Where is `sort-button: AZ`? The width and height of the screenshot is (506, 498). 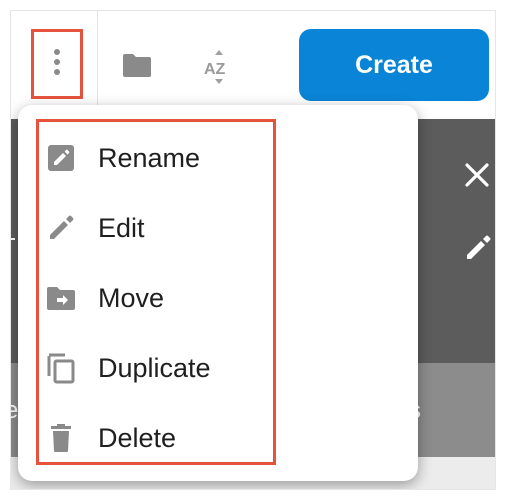
sort-button: AZ is located at coordinates (219, 69).